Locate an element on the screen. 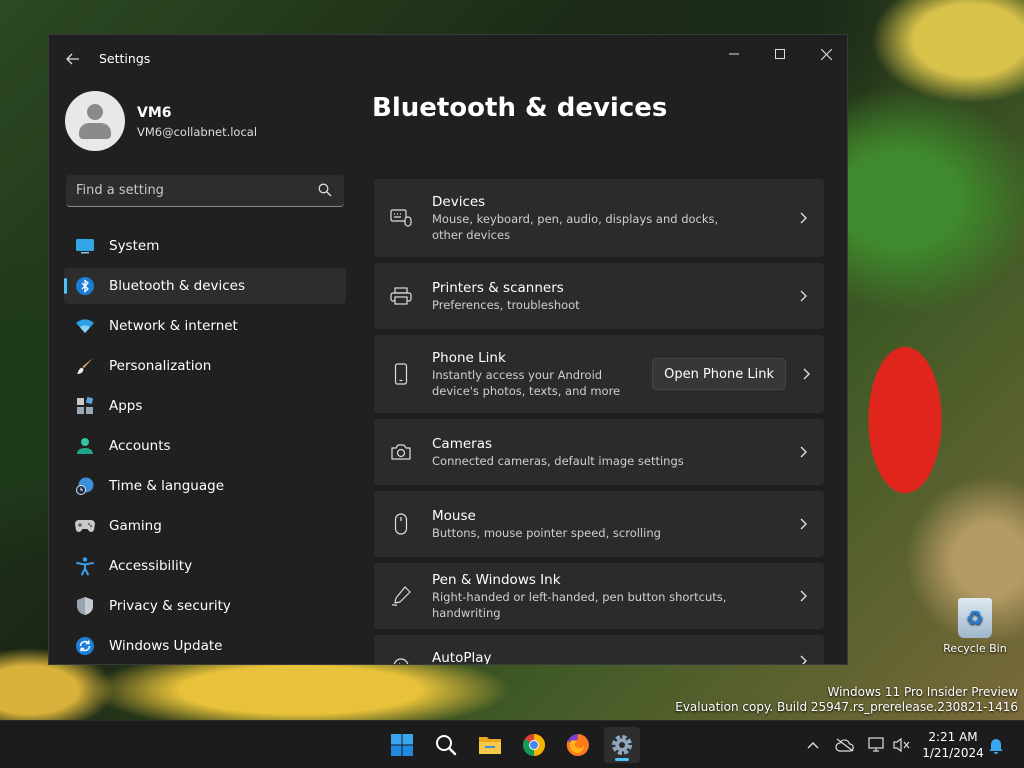 This screenshot has width=1024, height=768. close-button is located at coordinates (825, 54).